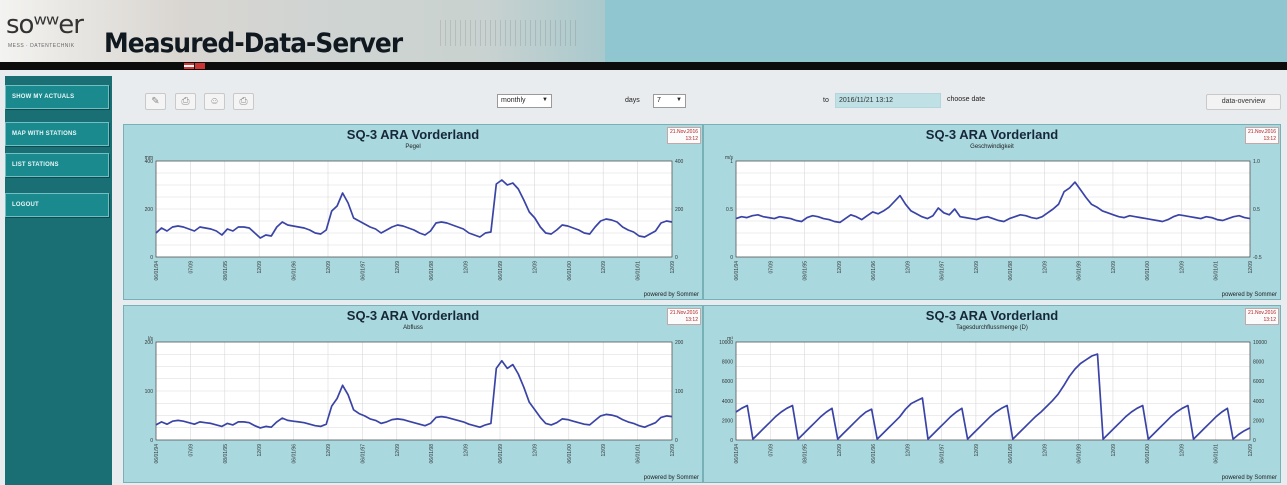 Image resolution: width=1287 pixels, height=485 pixels. What do you see at coordinates (243, 101) in the screenshot?
I see `printer-icon: ⎙` at bounding box center [243, 101].